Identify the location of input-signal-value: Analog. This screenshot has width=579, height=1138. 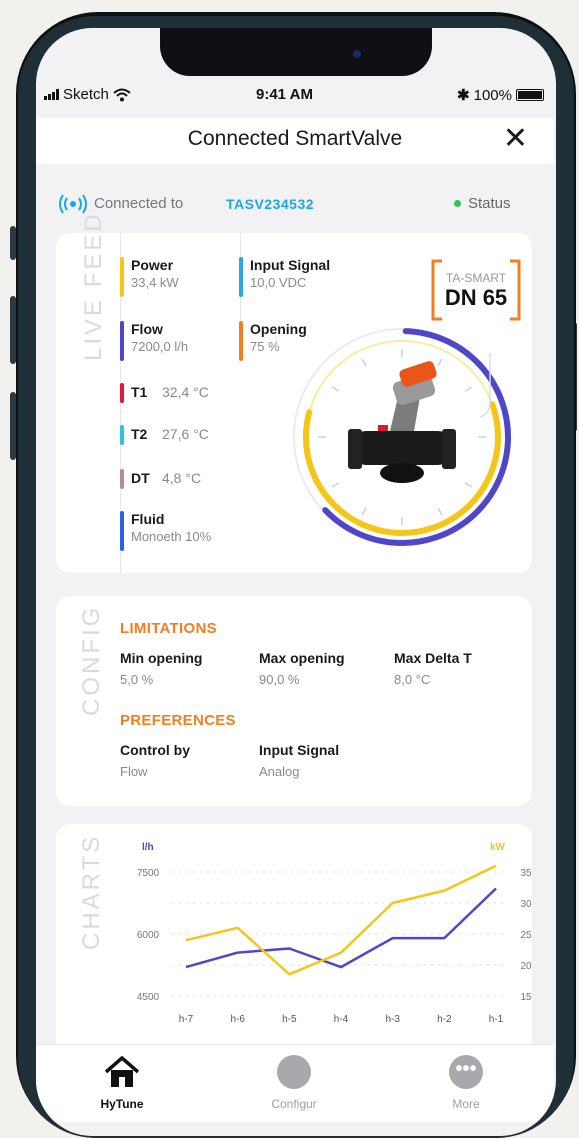
(279, 771).